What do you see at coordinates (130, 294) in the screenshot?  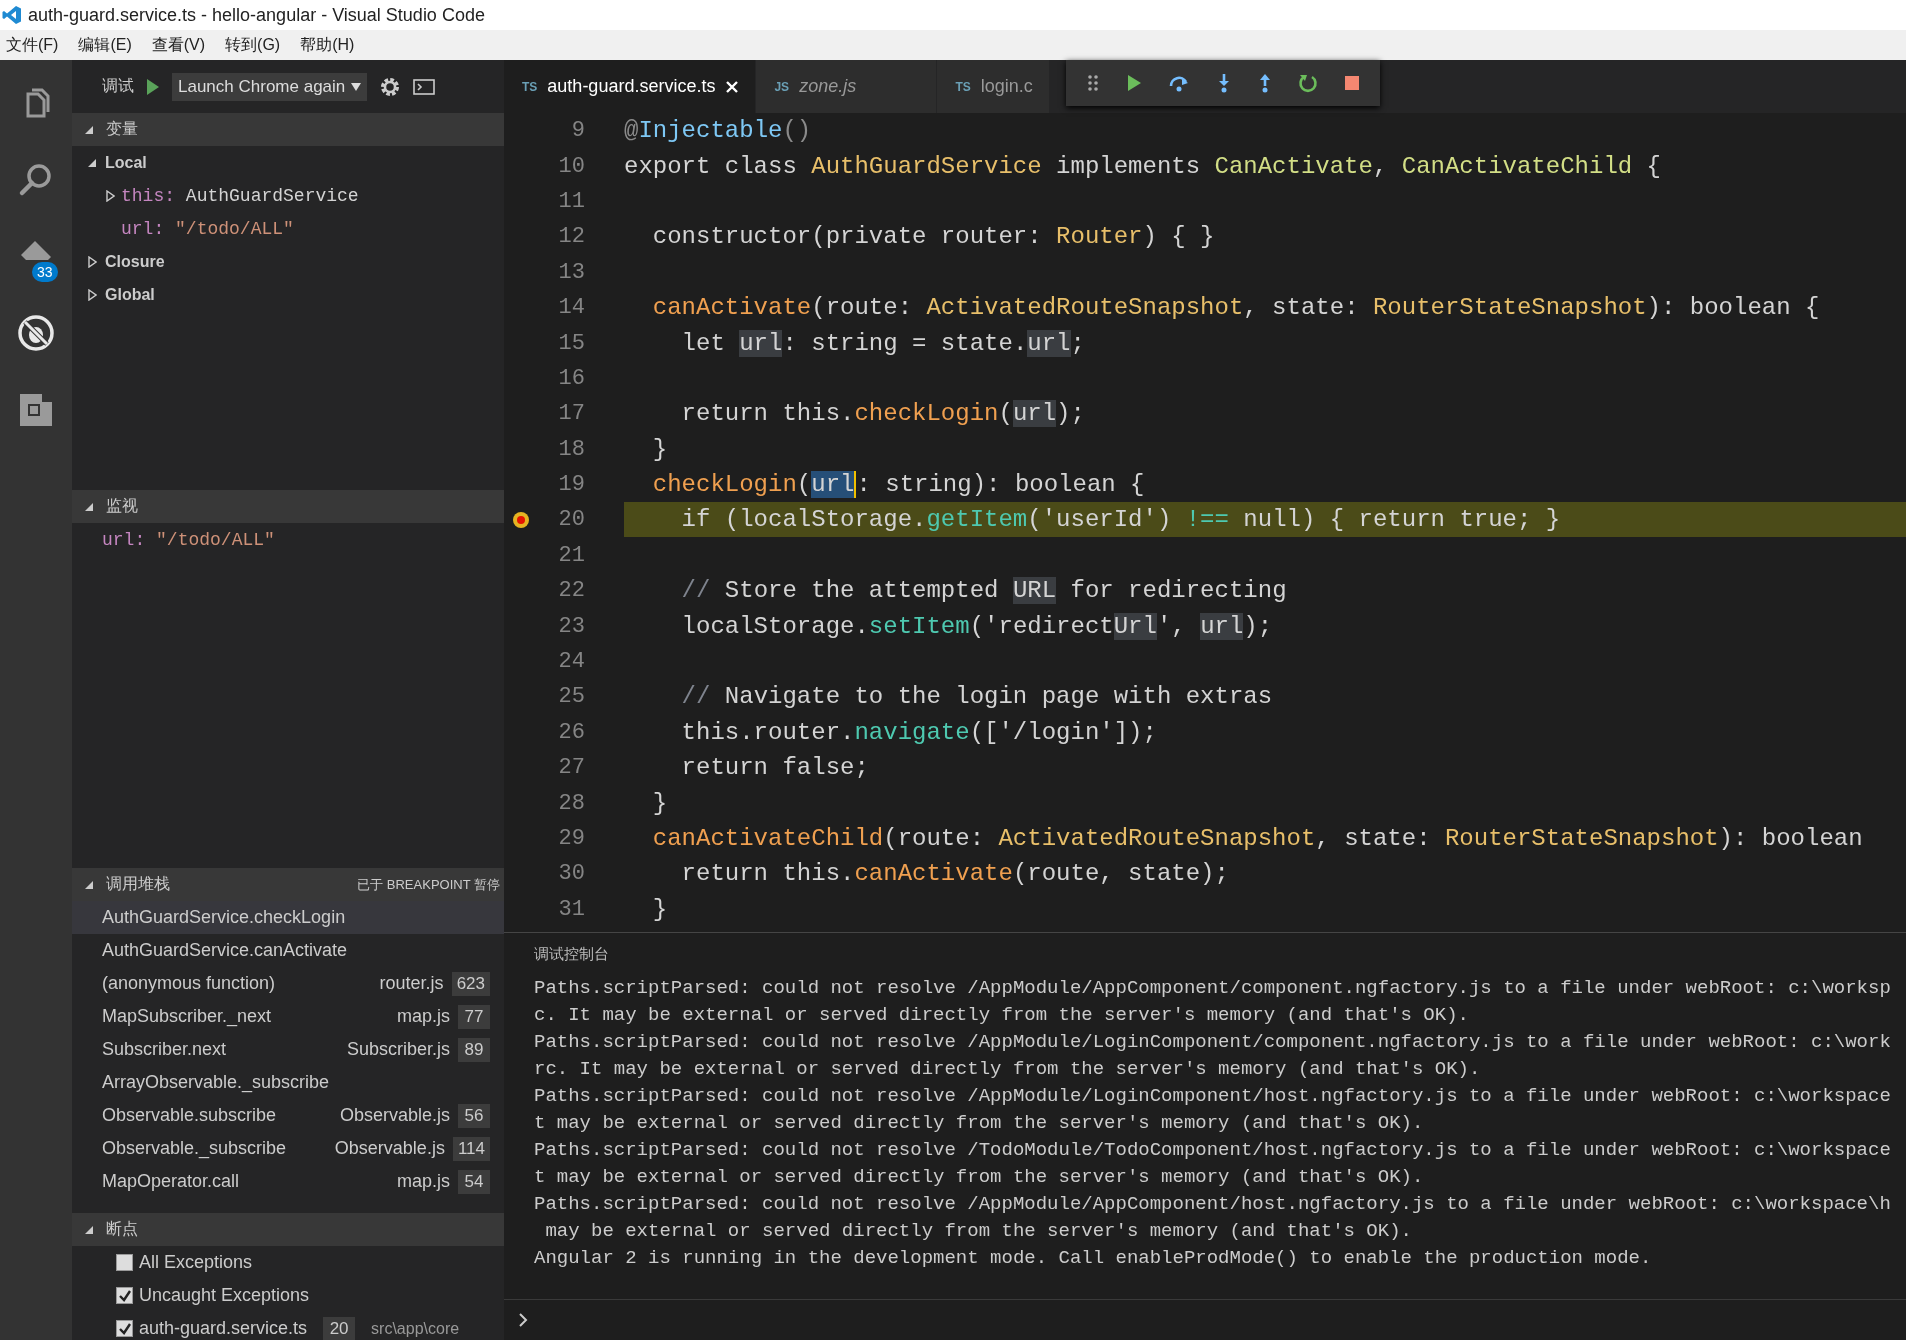 I see `scope-label: Global` at bounding box center [130, 294].